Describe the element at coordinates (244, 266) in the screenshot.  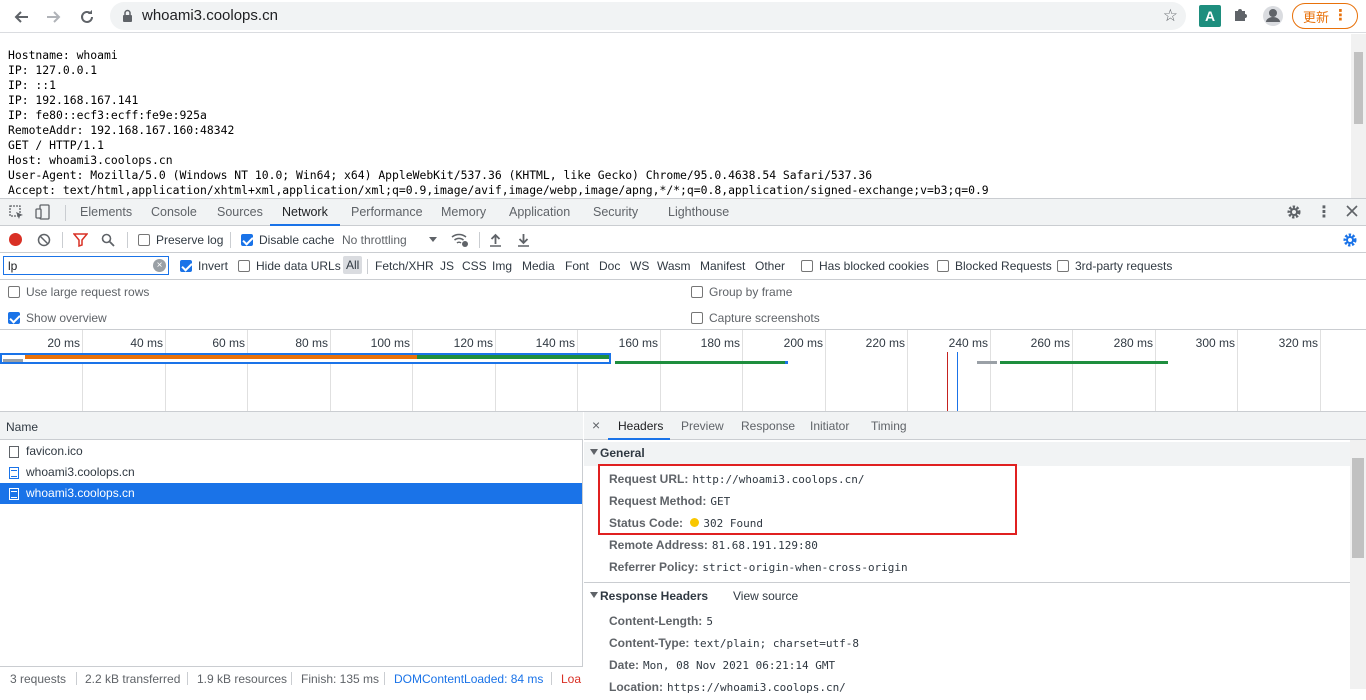
I see `hide-data-urls-checkbox` at that location.